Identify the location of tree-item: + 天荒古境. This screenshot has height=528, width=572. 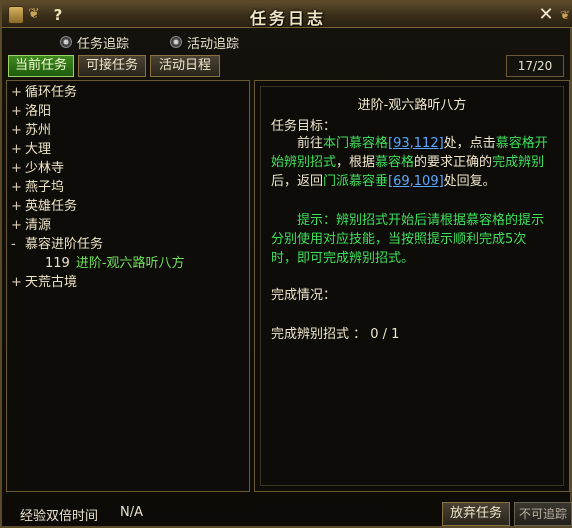
(44, 282).